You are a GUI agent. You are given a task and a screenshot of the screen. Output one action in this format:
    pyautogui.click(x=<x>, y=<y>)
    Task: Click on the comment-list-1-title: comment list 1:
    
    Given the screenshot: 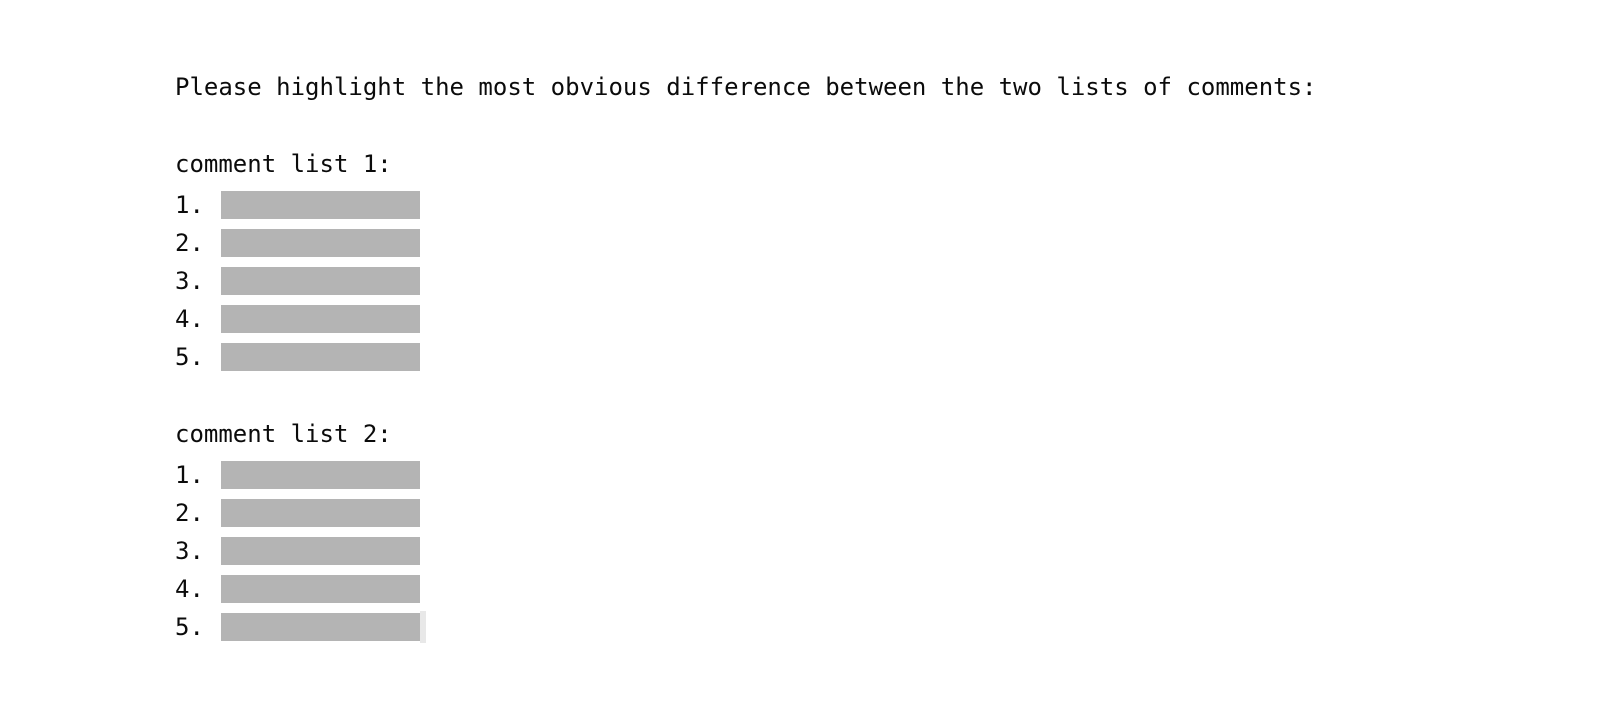 What is the action you would take?
    pyautogui.click(x=283, y=164)
    